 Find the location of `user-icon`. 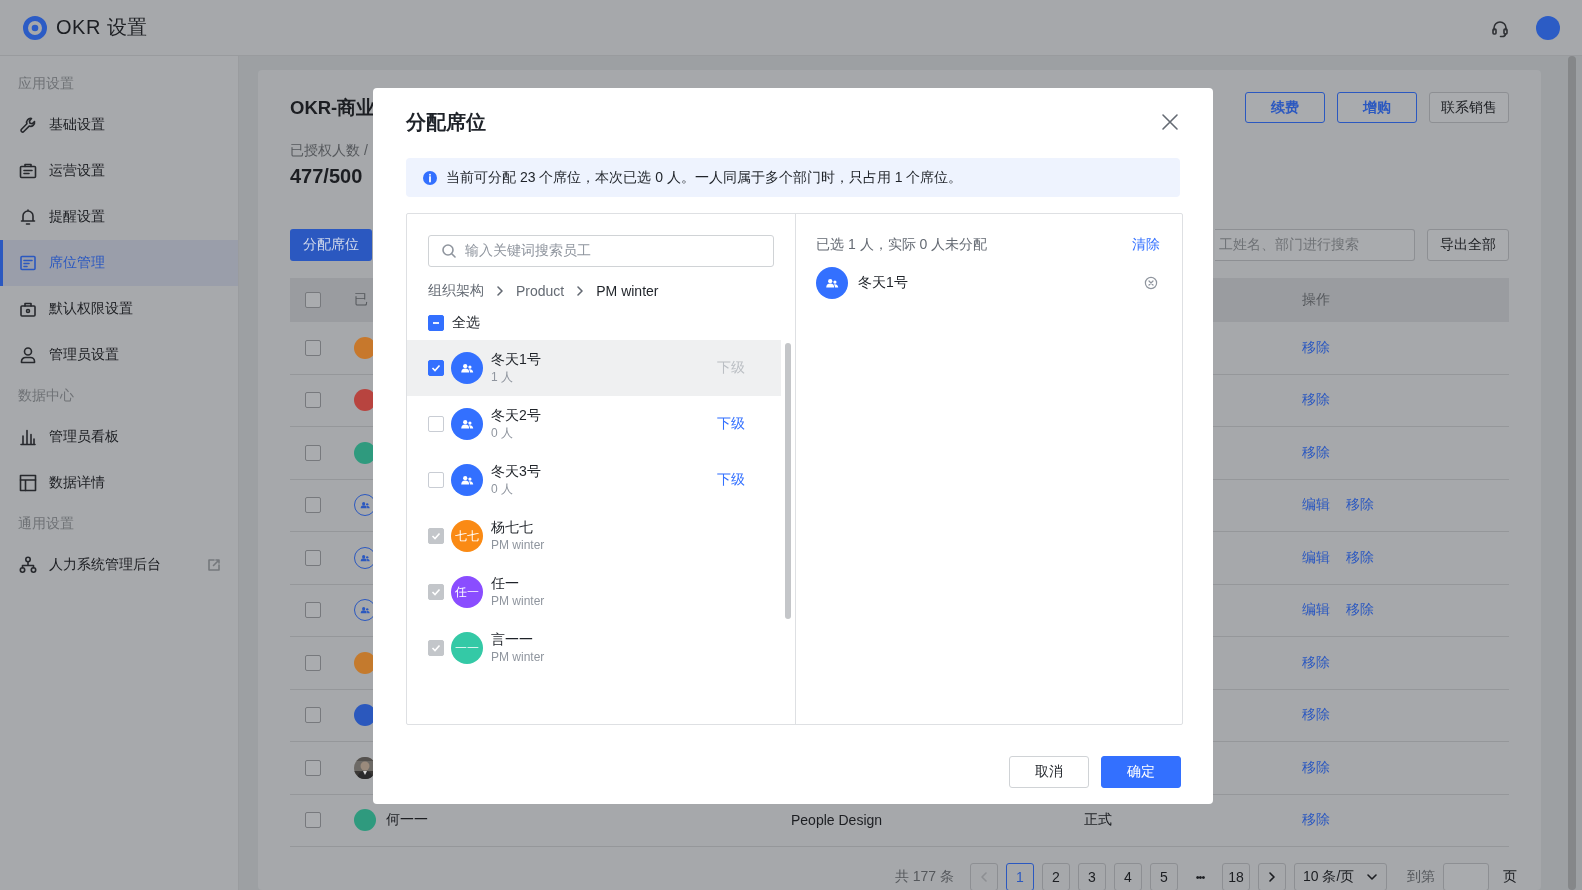

user-icon is located at coordinates (28, 355).